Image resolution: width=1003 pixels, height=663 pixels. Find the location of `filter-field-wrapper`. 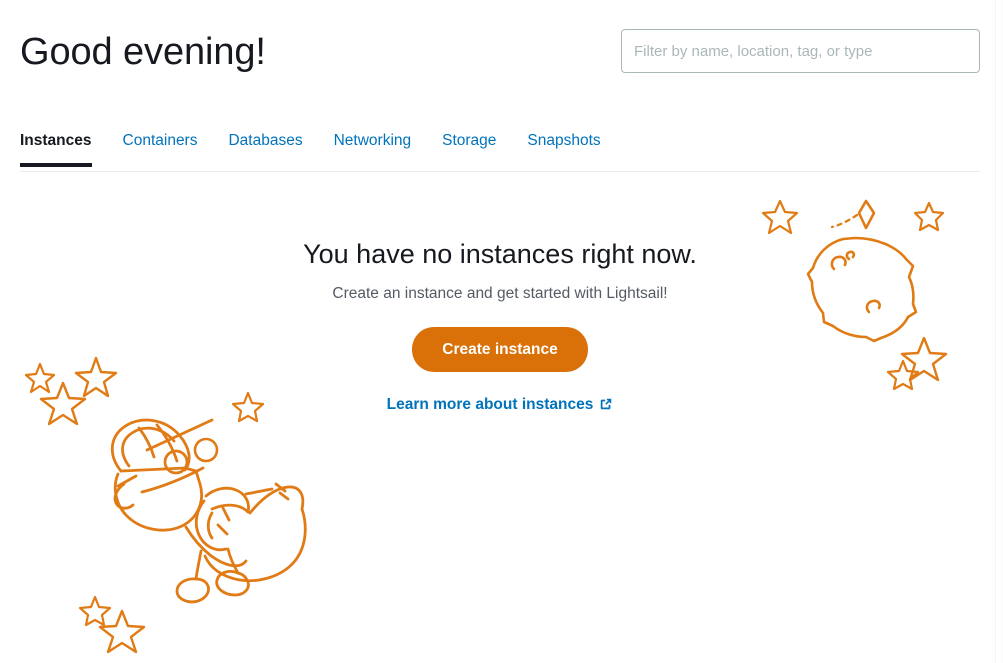

filter-field-wrapper is located at coordinates (800, 51).